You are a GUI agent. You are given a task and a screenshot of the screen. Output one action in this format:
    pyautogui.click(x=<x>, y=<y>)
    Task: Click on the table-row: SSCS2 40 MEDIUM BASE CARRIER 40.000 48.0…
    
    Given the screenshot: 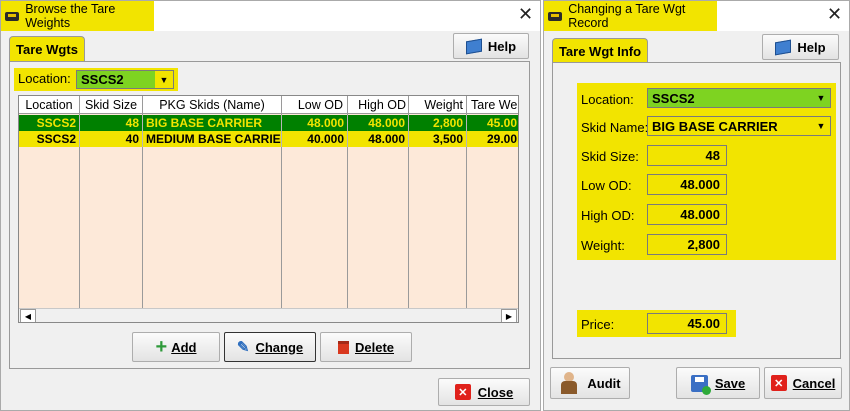 What is the action you would take?
    pyautogui.click(x=268, y=139)
    